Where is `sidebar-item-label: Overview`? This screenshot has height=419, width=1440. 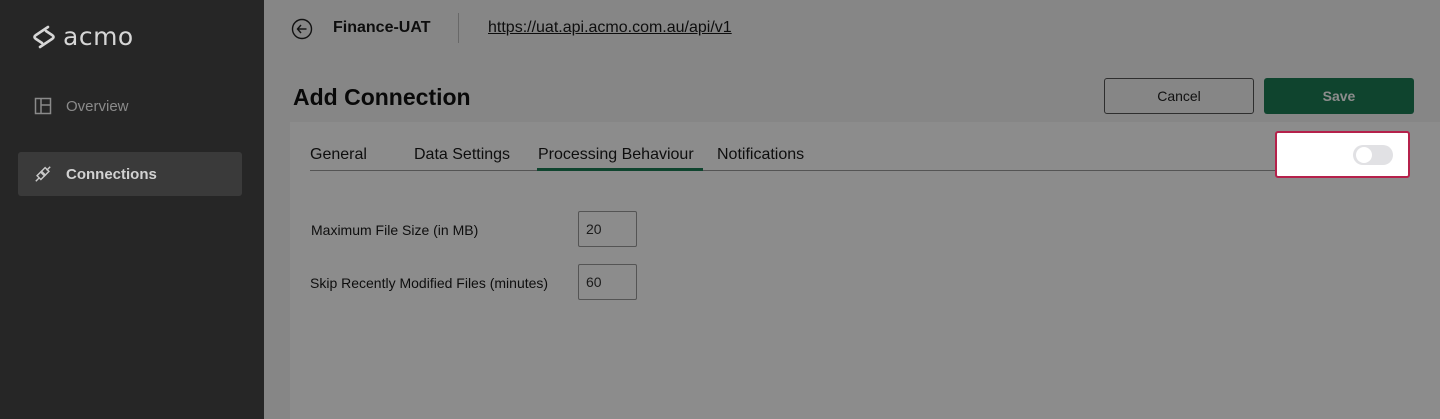 sidebar-item-label: Overview is located at coordinates (97, 106).